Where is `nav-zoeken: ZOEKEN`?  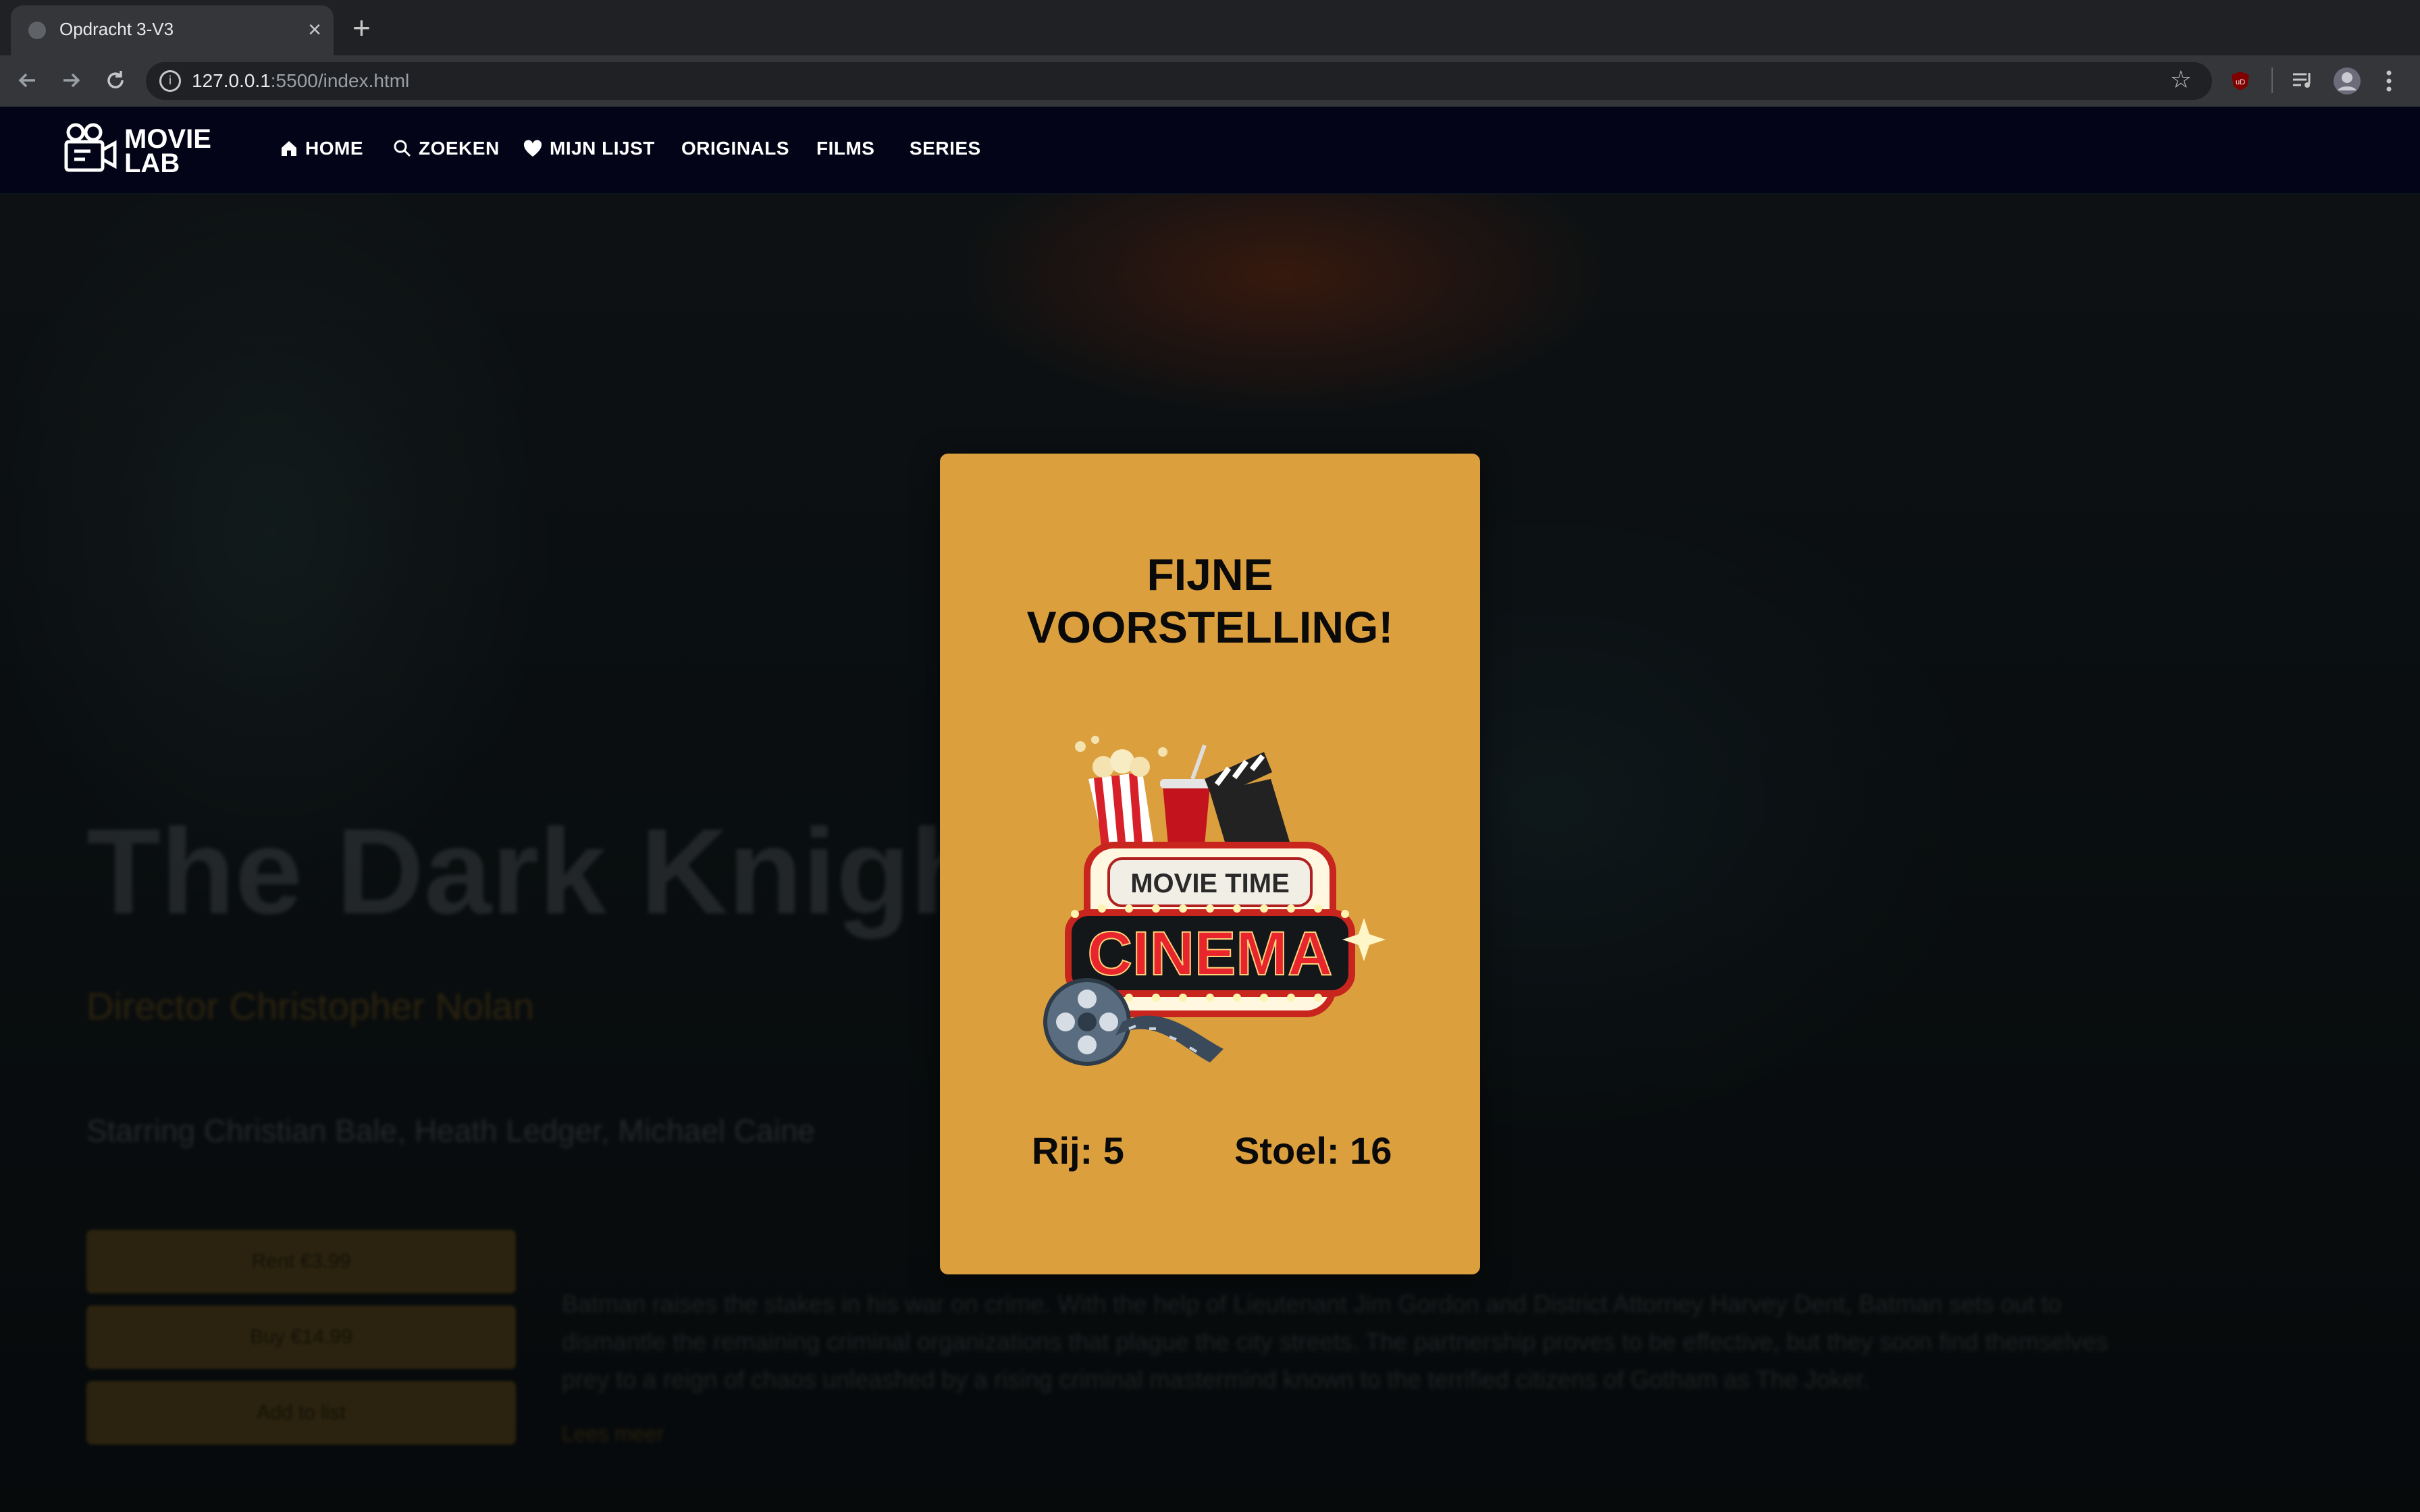 nav-zoeken: ZOEKEN is located at coordinates (446, 148).